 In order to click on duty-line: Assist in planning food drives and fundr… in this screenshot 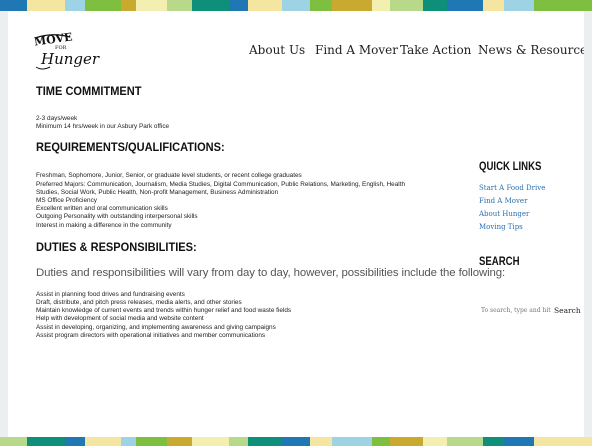, I will do `click(110, 294)`.